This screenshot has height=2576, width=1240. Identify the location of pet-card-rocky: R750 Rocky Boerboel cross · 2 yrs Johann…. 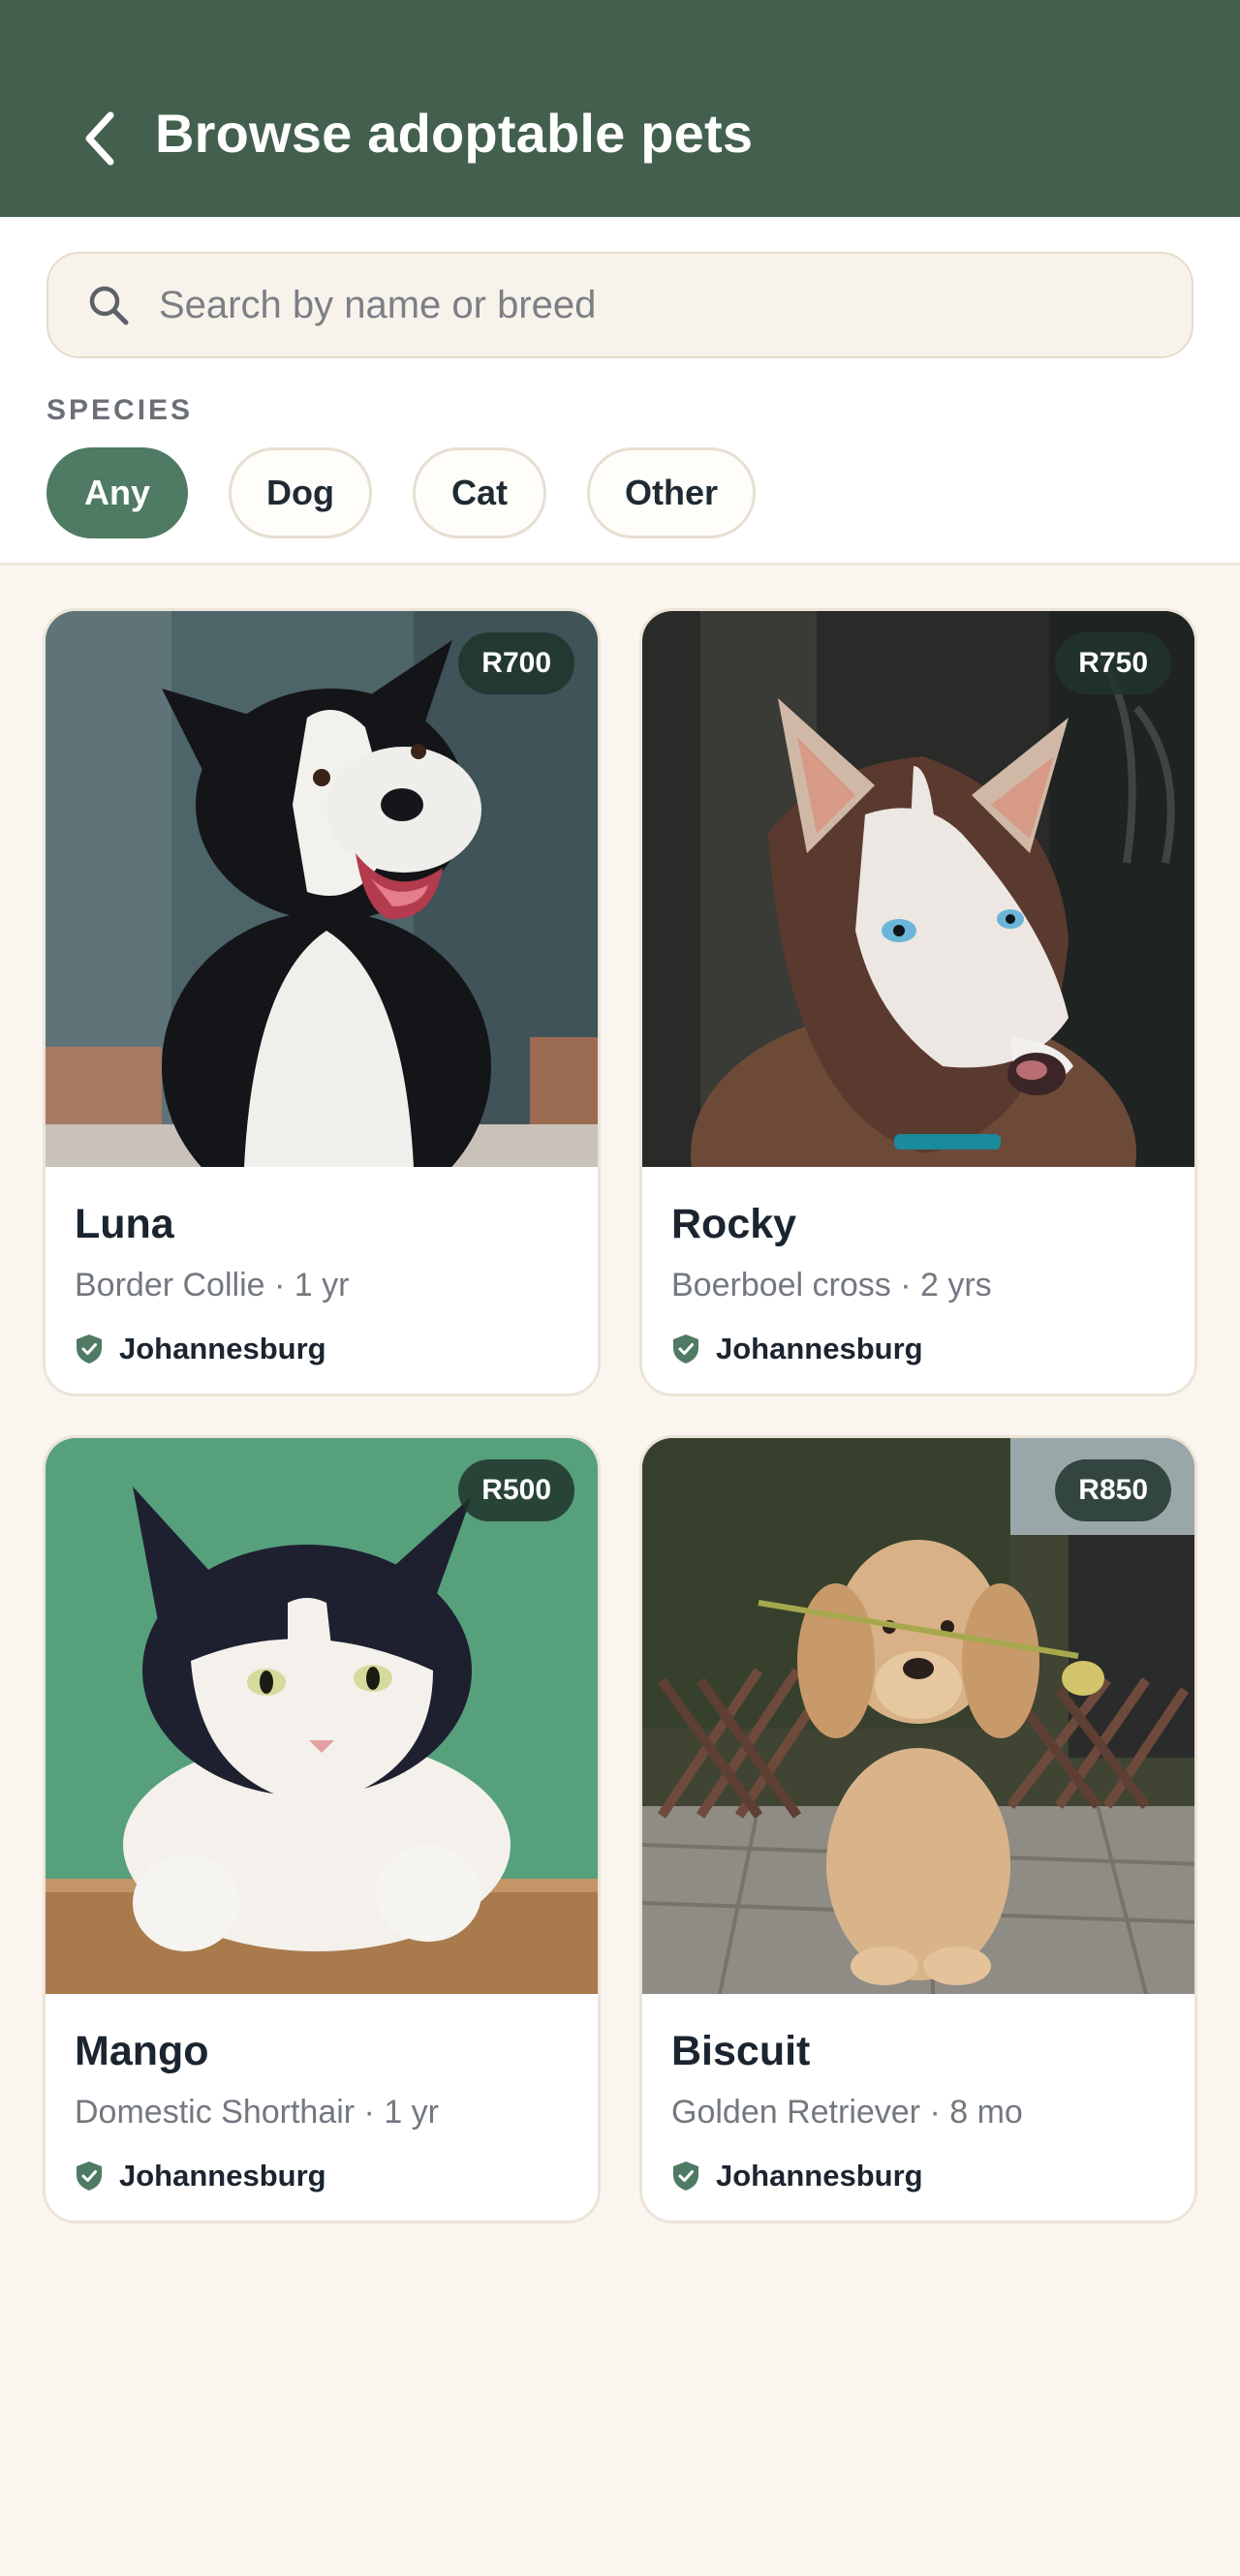
(918, 1002).